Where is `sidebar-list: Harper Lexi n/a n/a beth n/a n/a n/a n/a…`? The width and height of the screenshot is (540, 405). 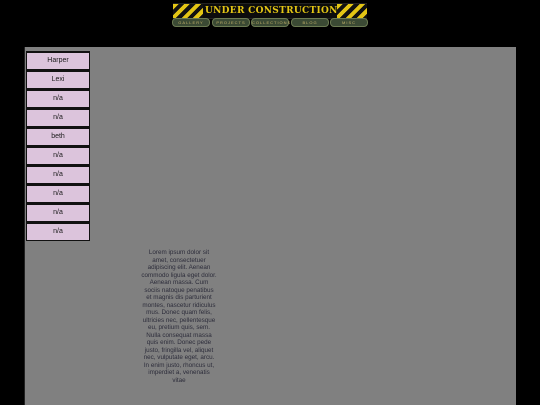 sidebar-list: Harper Lexi n/a n/a beth n/a n/a n/a n/a… is located at coordinates (58, 146).